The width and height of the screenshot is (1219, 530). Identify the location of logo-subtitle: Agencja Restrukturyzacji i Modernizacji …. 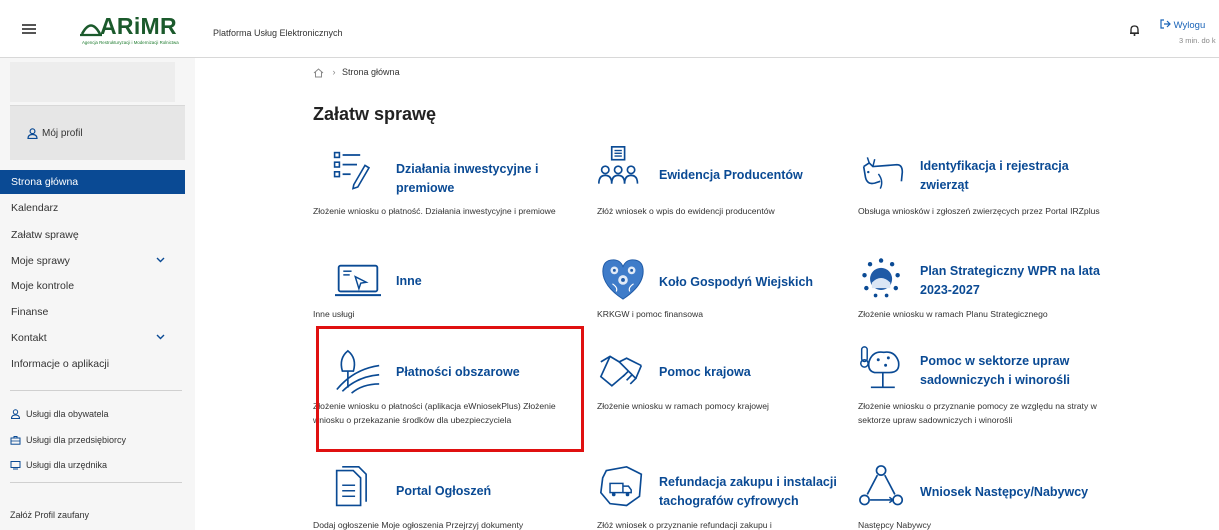
(130, 42).